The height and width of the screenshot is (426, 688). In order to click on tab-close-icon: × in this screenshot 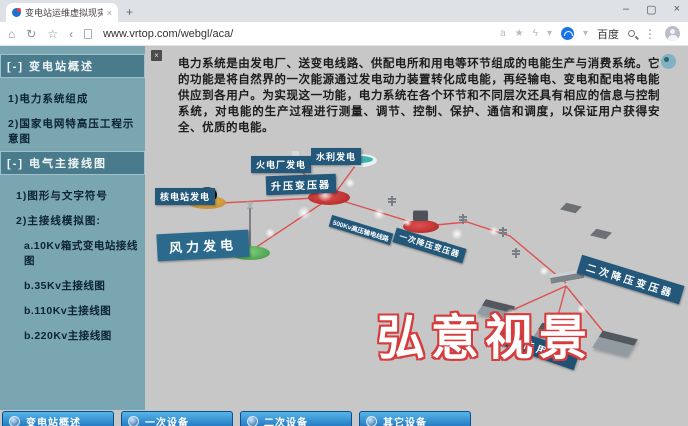, I will do `click(109, 13)`.